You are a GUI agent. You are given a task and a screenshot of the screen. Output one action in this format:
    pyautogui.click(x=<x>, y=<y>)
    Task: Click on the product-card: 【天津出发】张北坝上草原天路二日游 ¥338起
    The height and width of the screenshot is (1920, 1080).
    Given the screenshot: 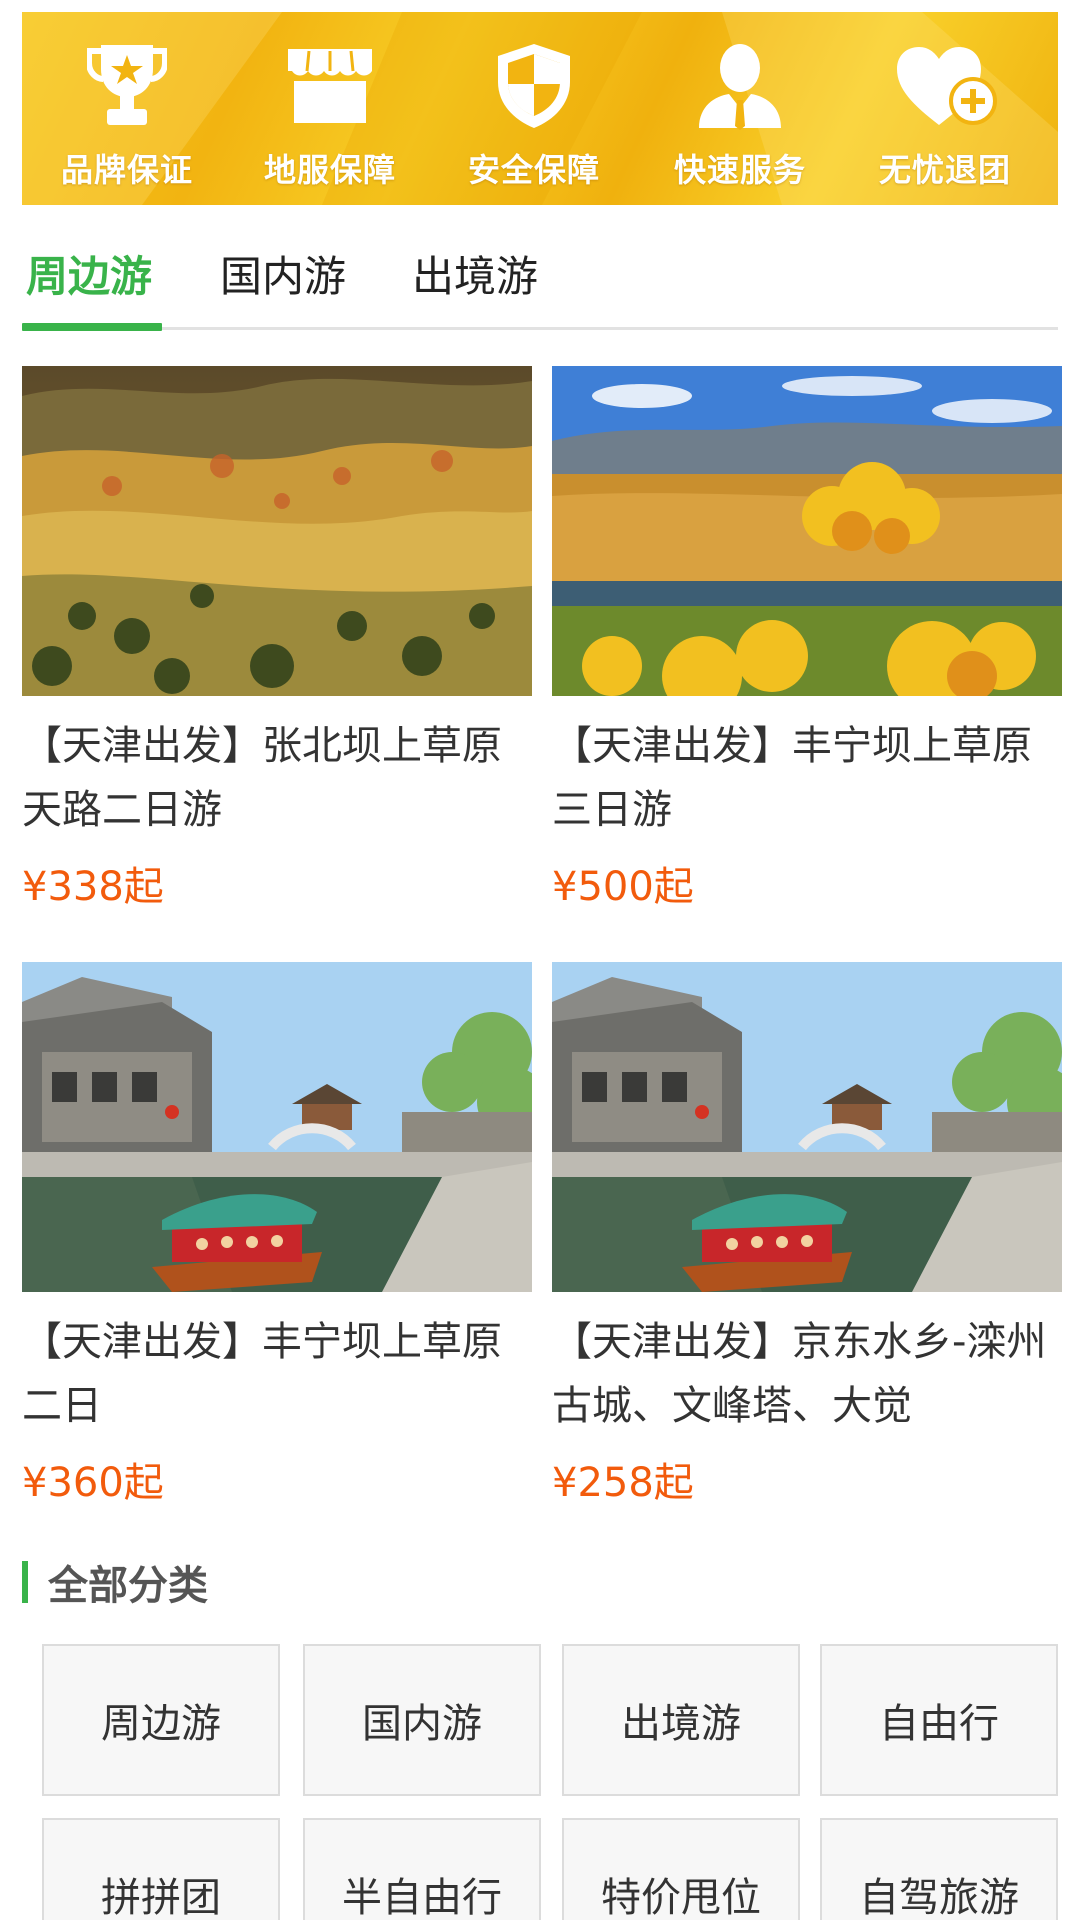 What is the action you would take?
    pyautogui.click(x=277, y=656)
    